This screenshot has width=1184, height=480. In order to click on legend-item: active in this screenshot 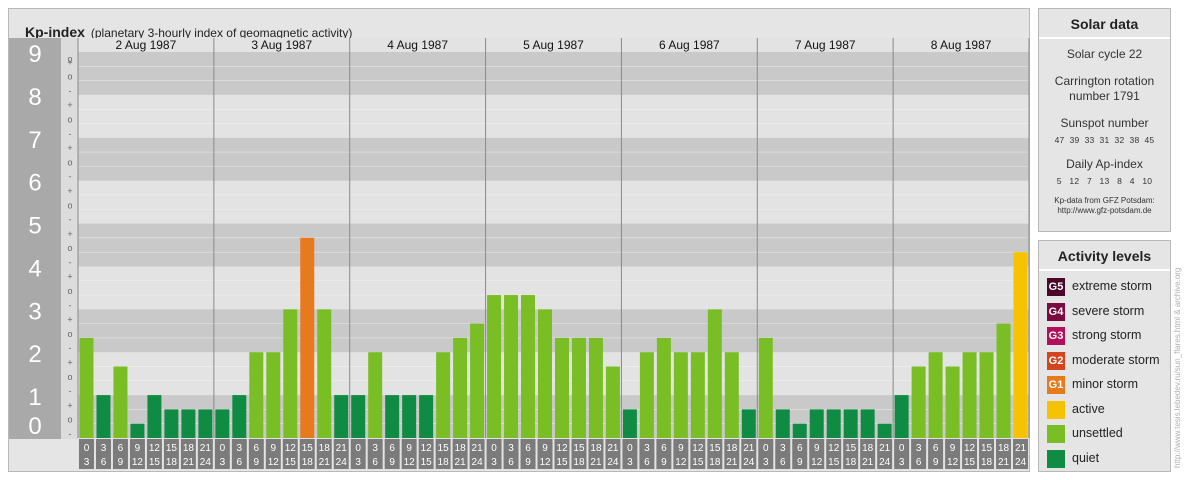, I will do `click(1104, 410)`.